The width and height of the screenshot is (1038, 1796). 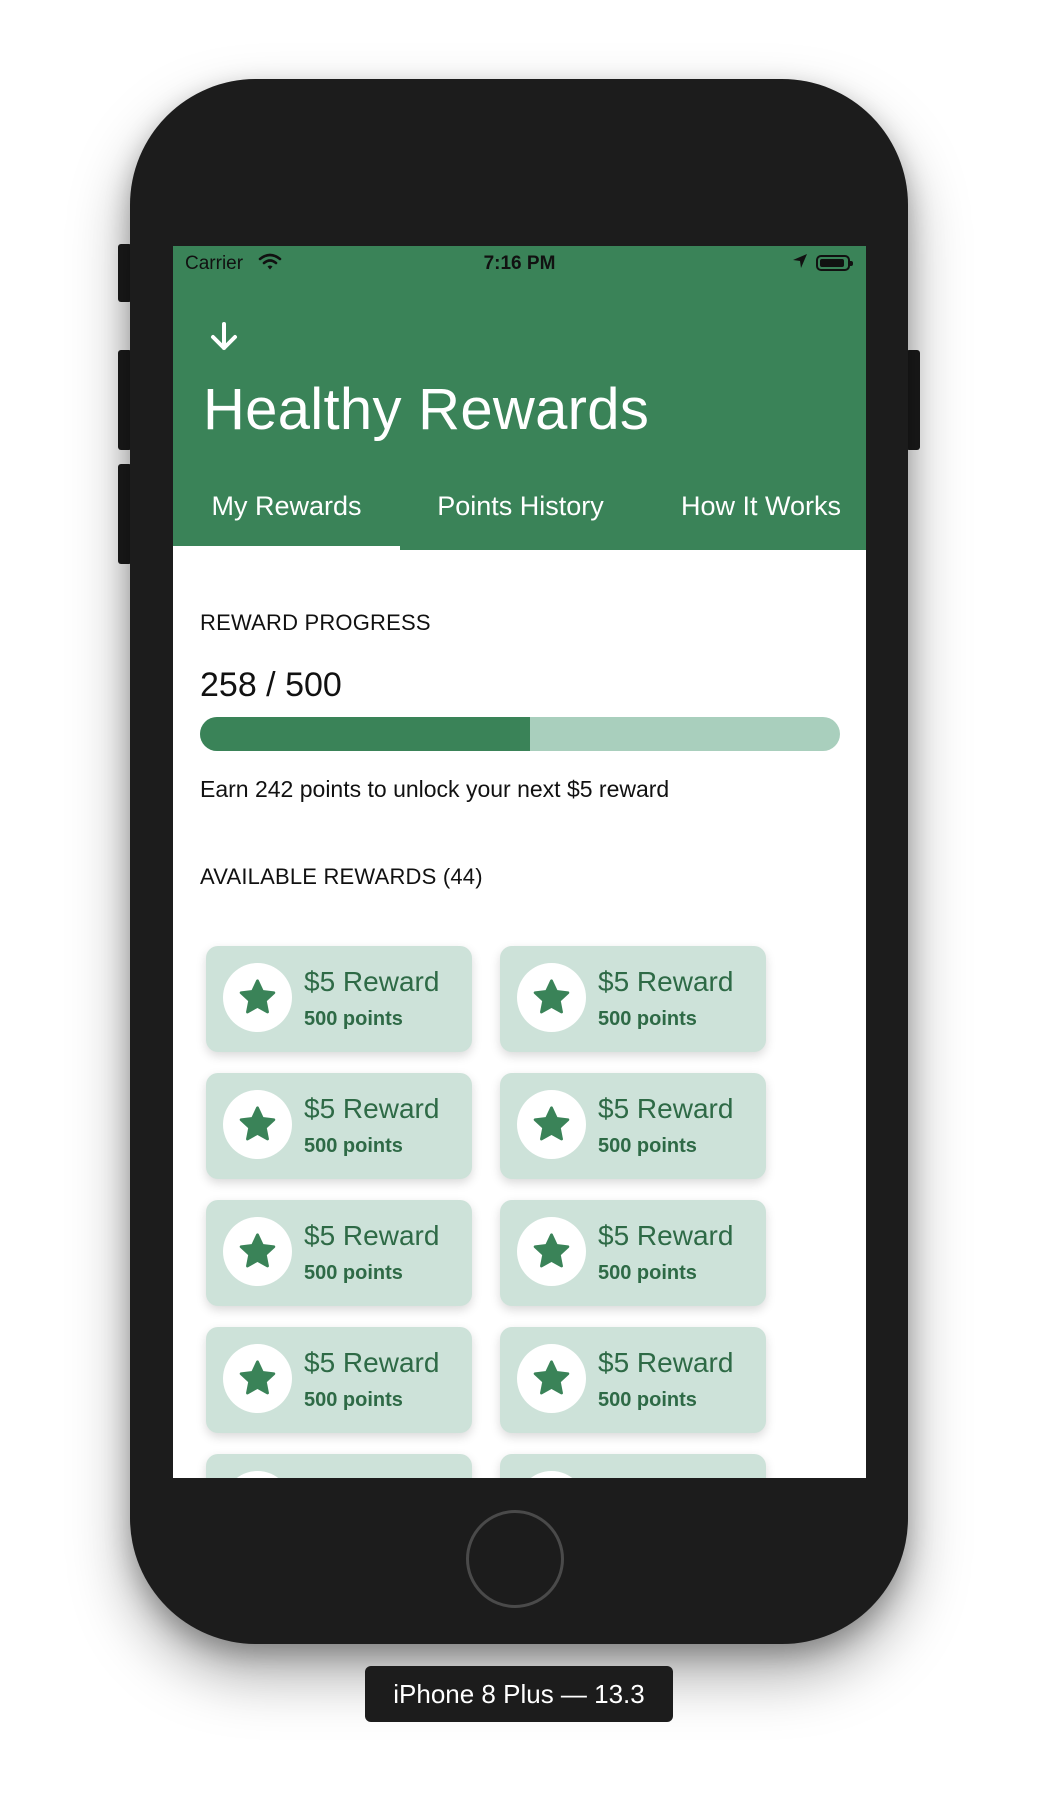 What do you see at coordinates (800, 264) in the screenshot?
I see `location-arrow-icon` at bounding box center [800, 264].